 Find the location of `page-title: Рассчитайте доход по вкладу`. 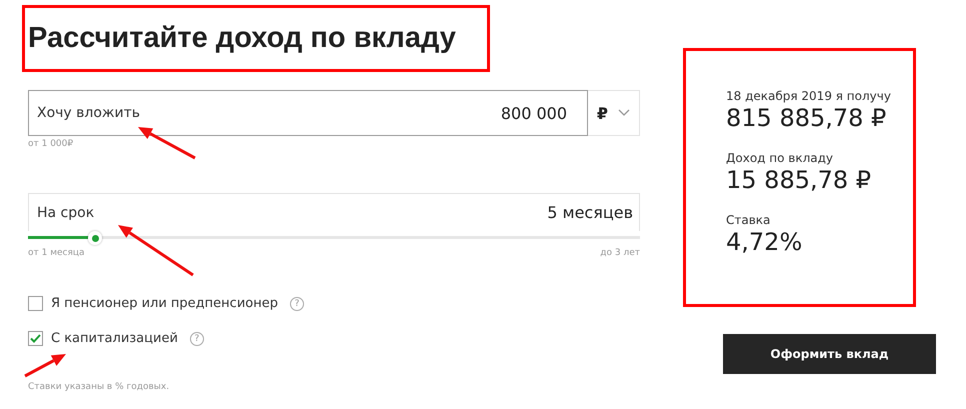

page-title: Рассчитайте доход по вкладу is located at coordinates (242, 38).